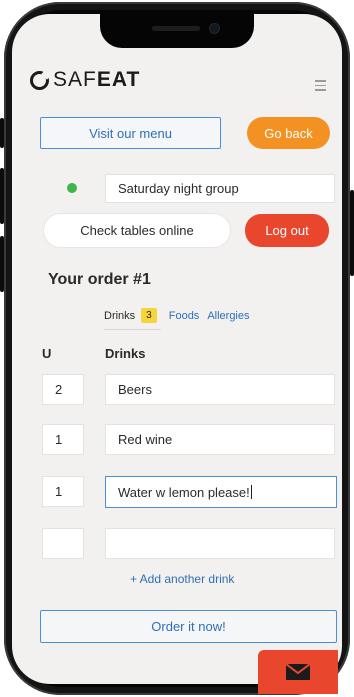  What do you see at coordinates (184, 492) in the screenshot?
I see `drink-input-3-text: Water w lemon please!` at bounding box center [184, 492].